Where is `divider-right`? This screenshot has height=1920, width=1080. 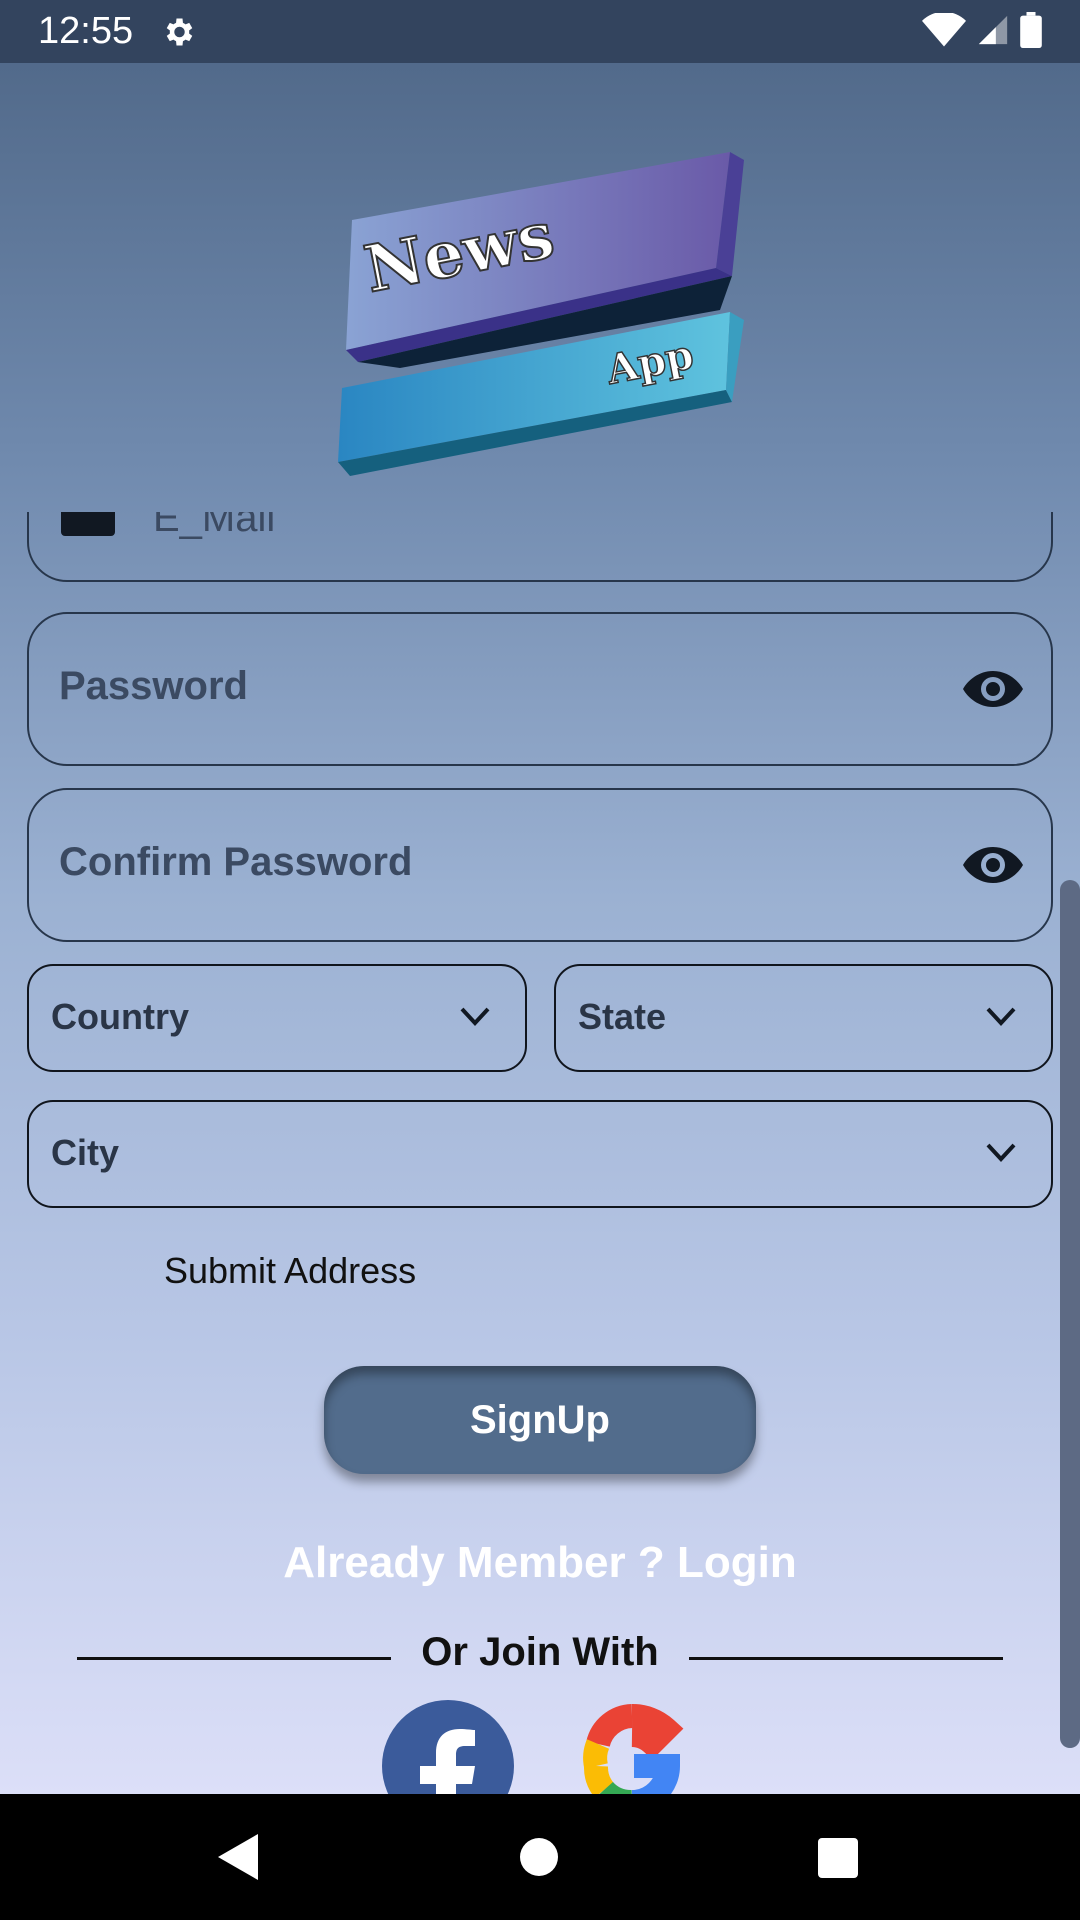
divider-right is located at coordinates (846, 1658).